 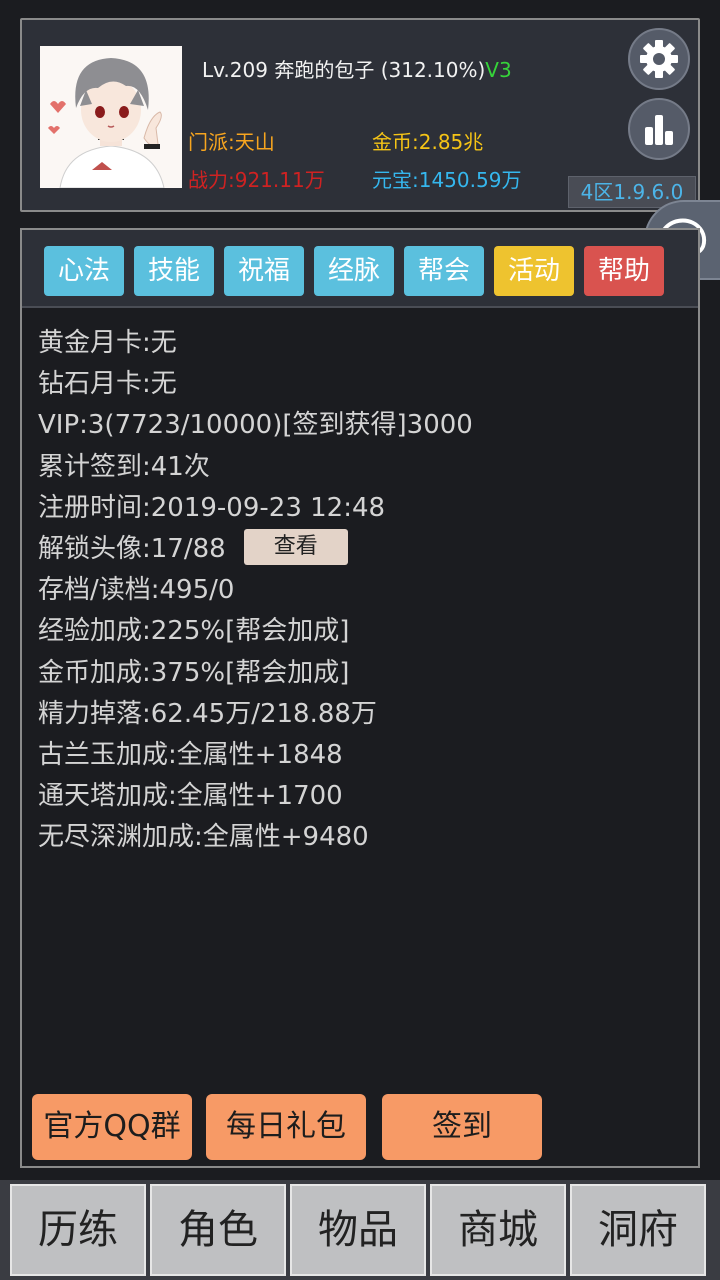 What do you see at coordinates (354, 271) in the screenshot?
I see `tab-meridian: 经脉` at bounding box center [354, 271].